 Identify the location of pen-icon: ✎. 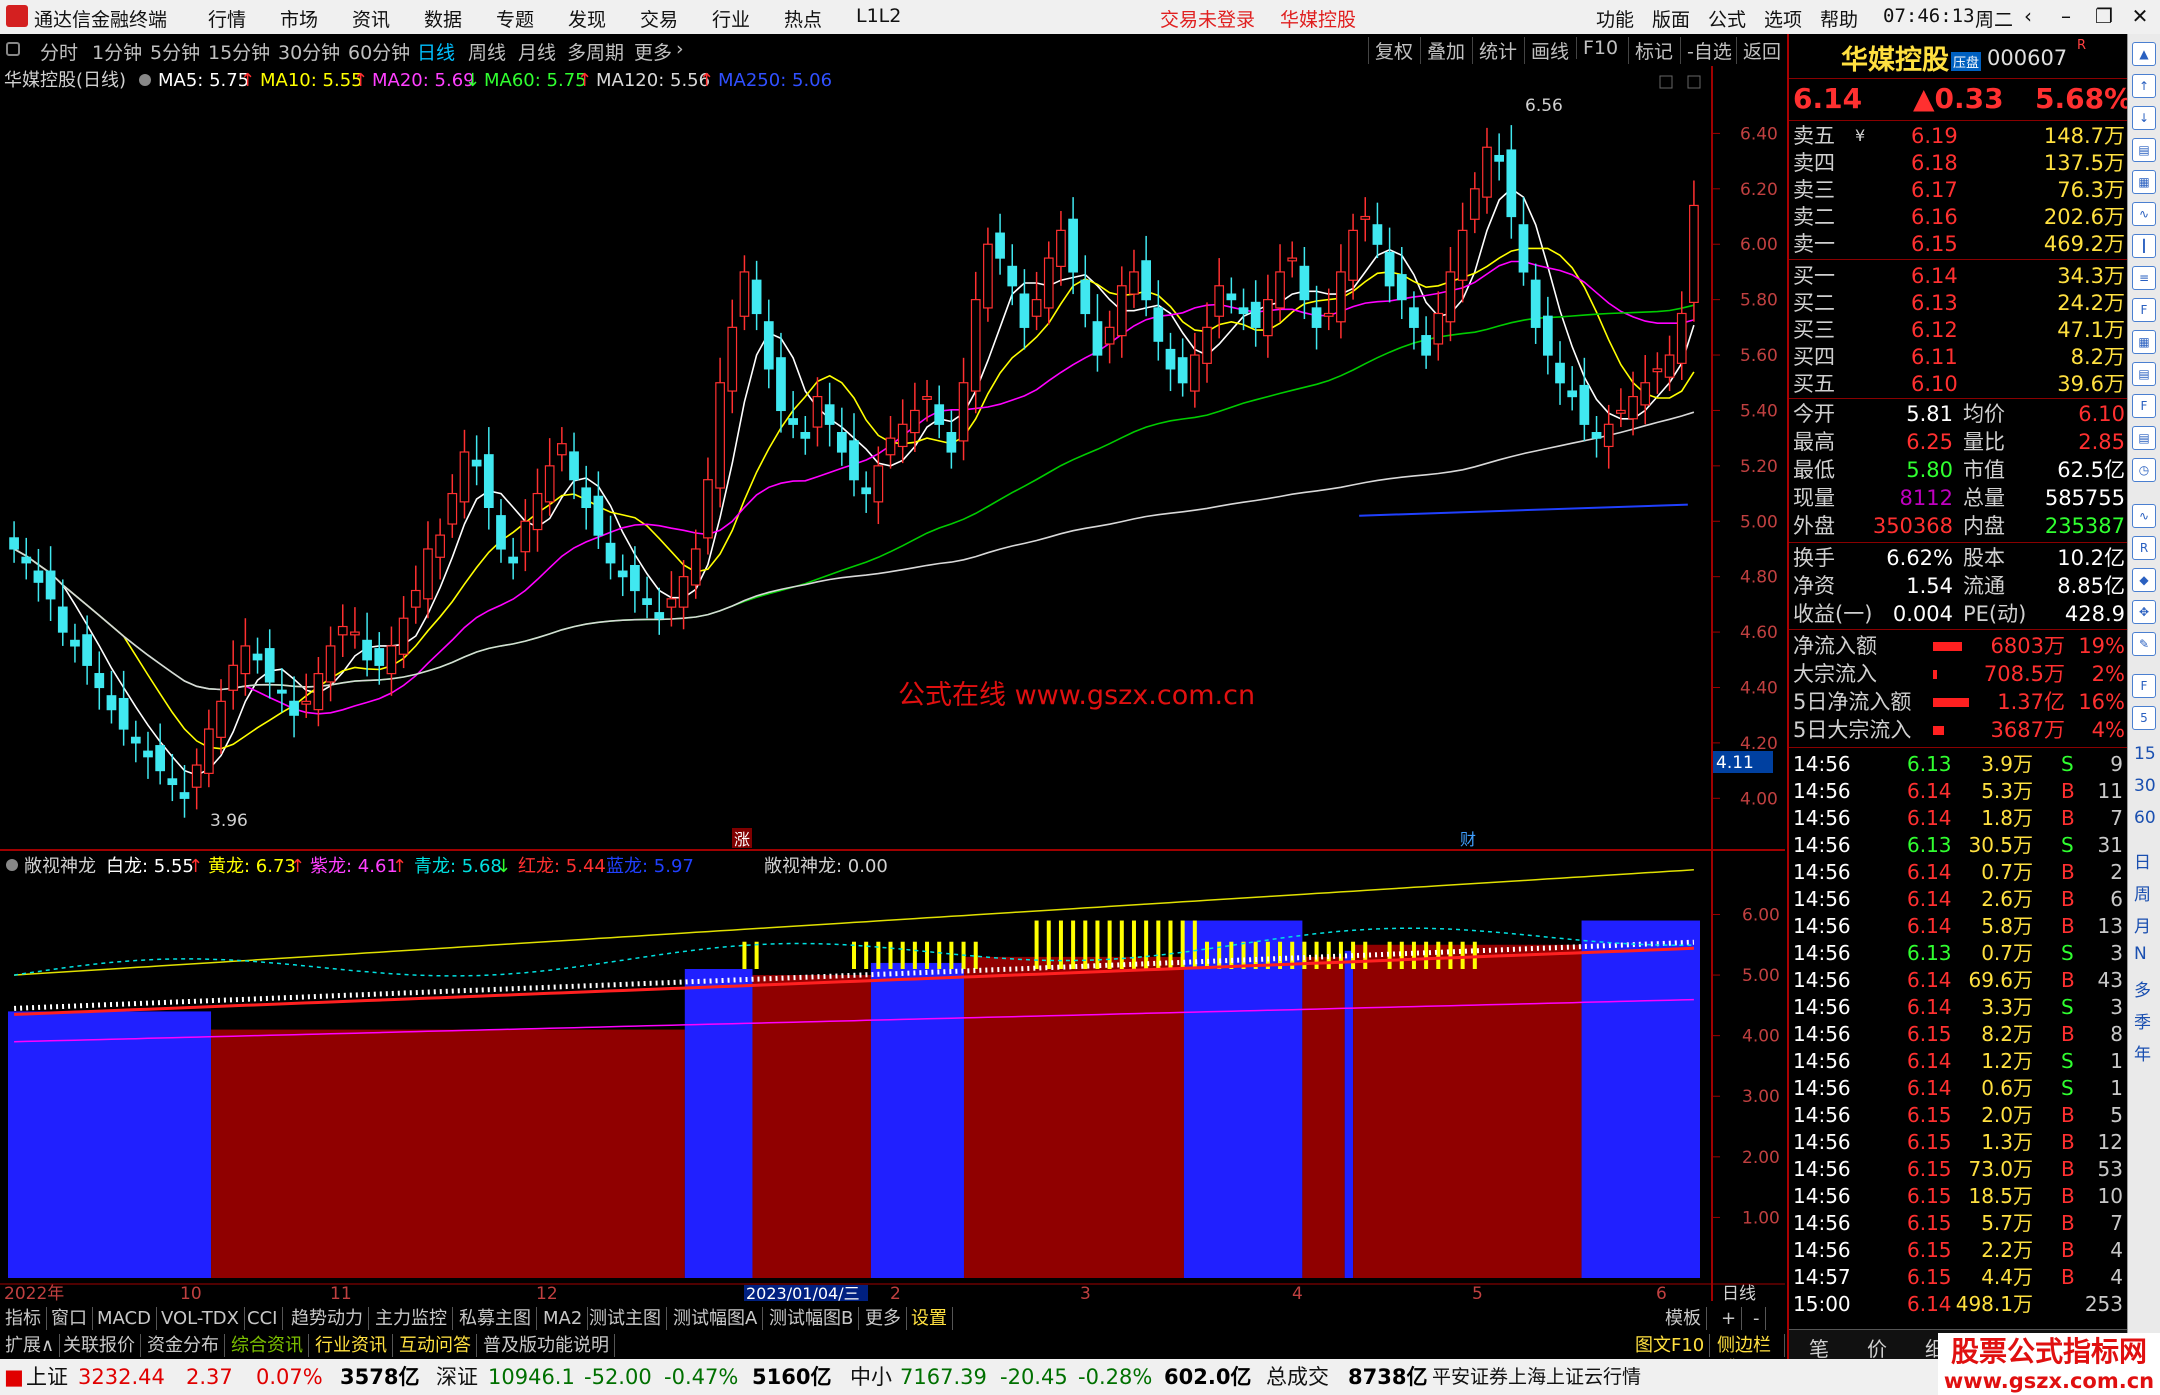
(2144, 644).